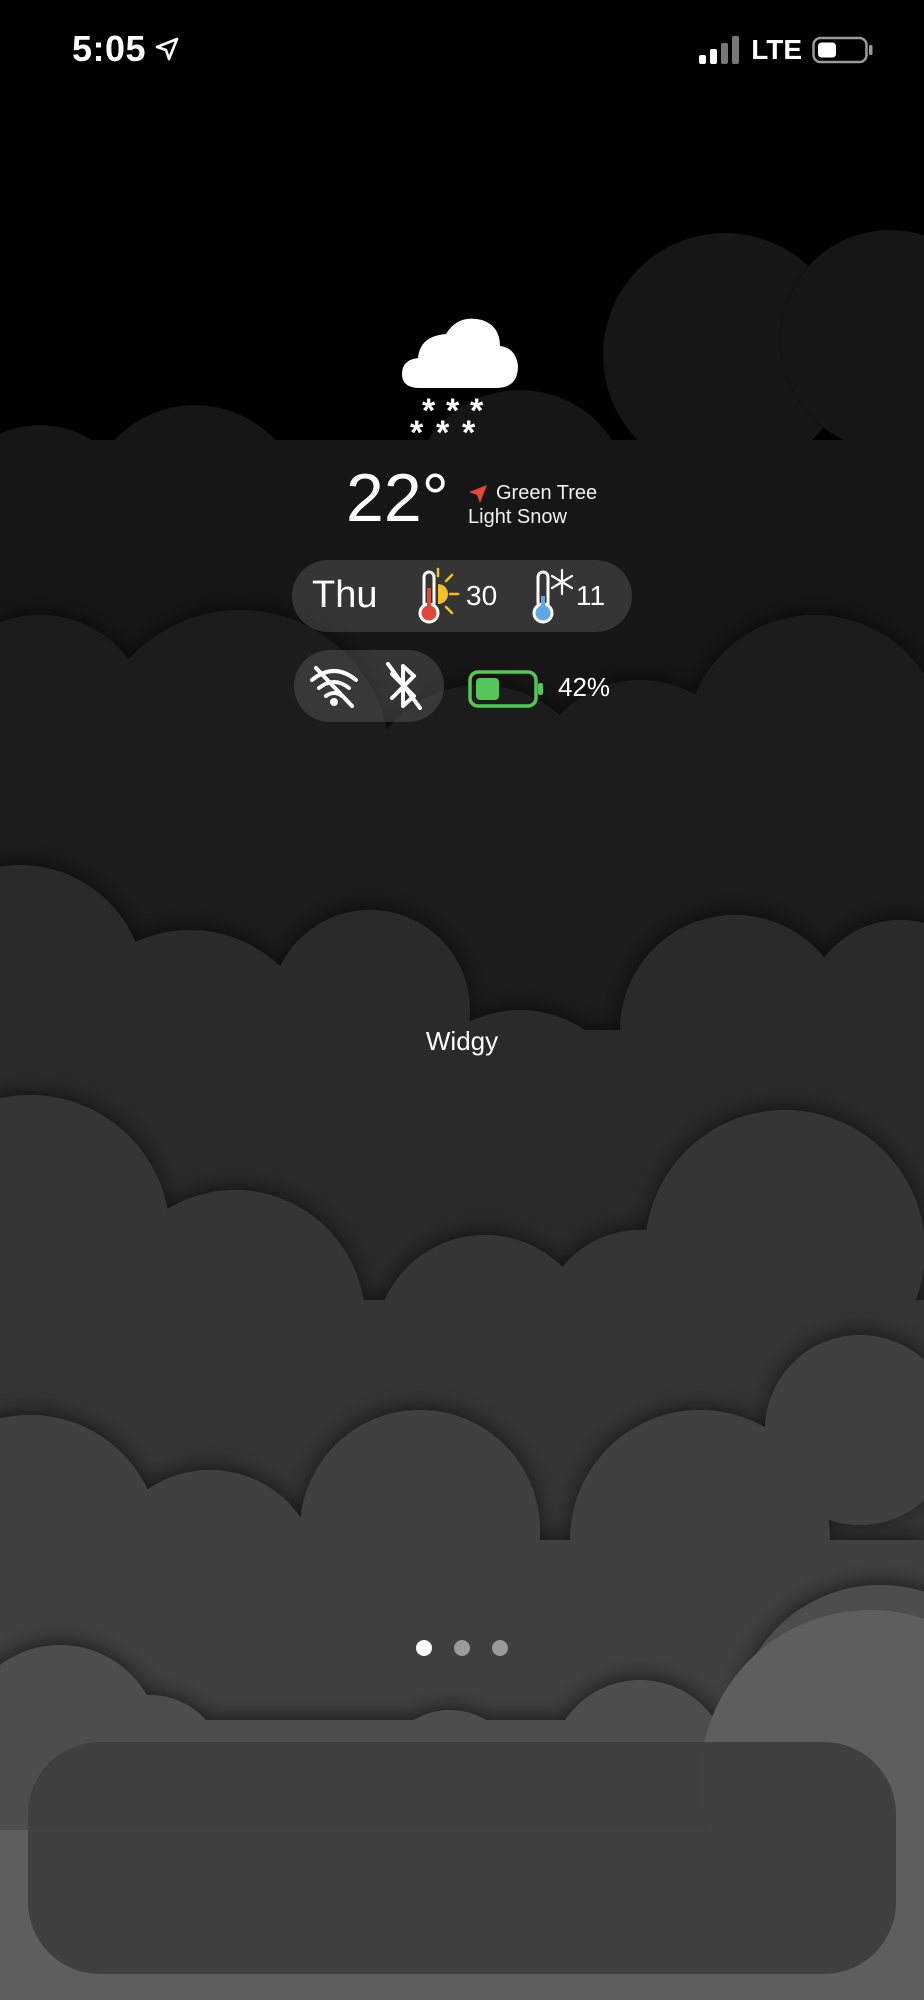 This screenshot has height=2000, width=924. What do you see at coordinates (345, 595) in the screenshot?
I see `forecast-day: Thu` at bounding box center [345, 595].